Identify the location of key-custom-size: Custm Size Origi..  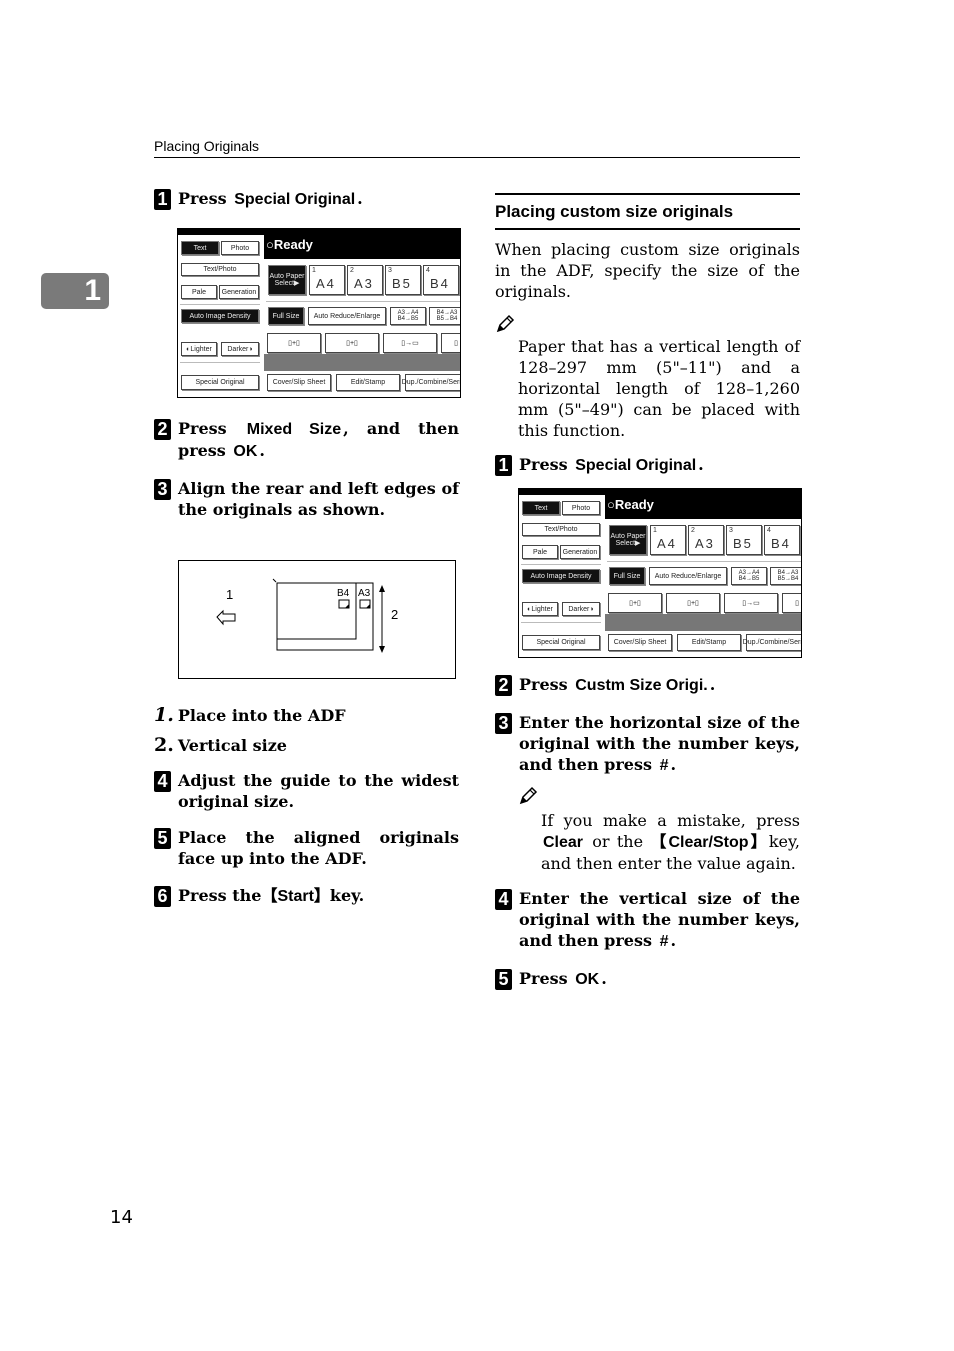
(641, 685).